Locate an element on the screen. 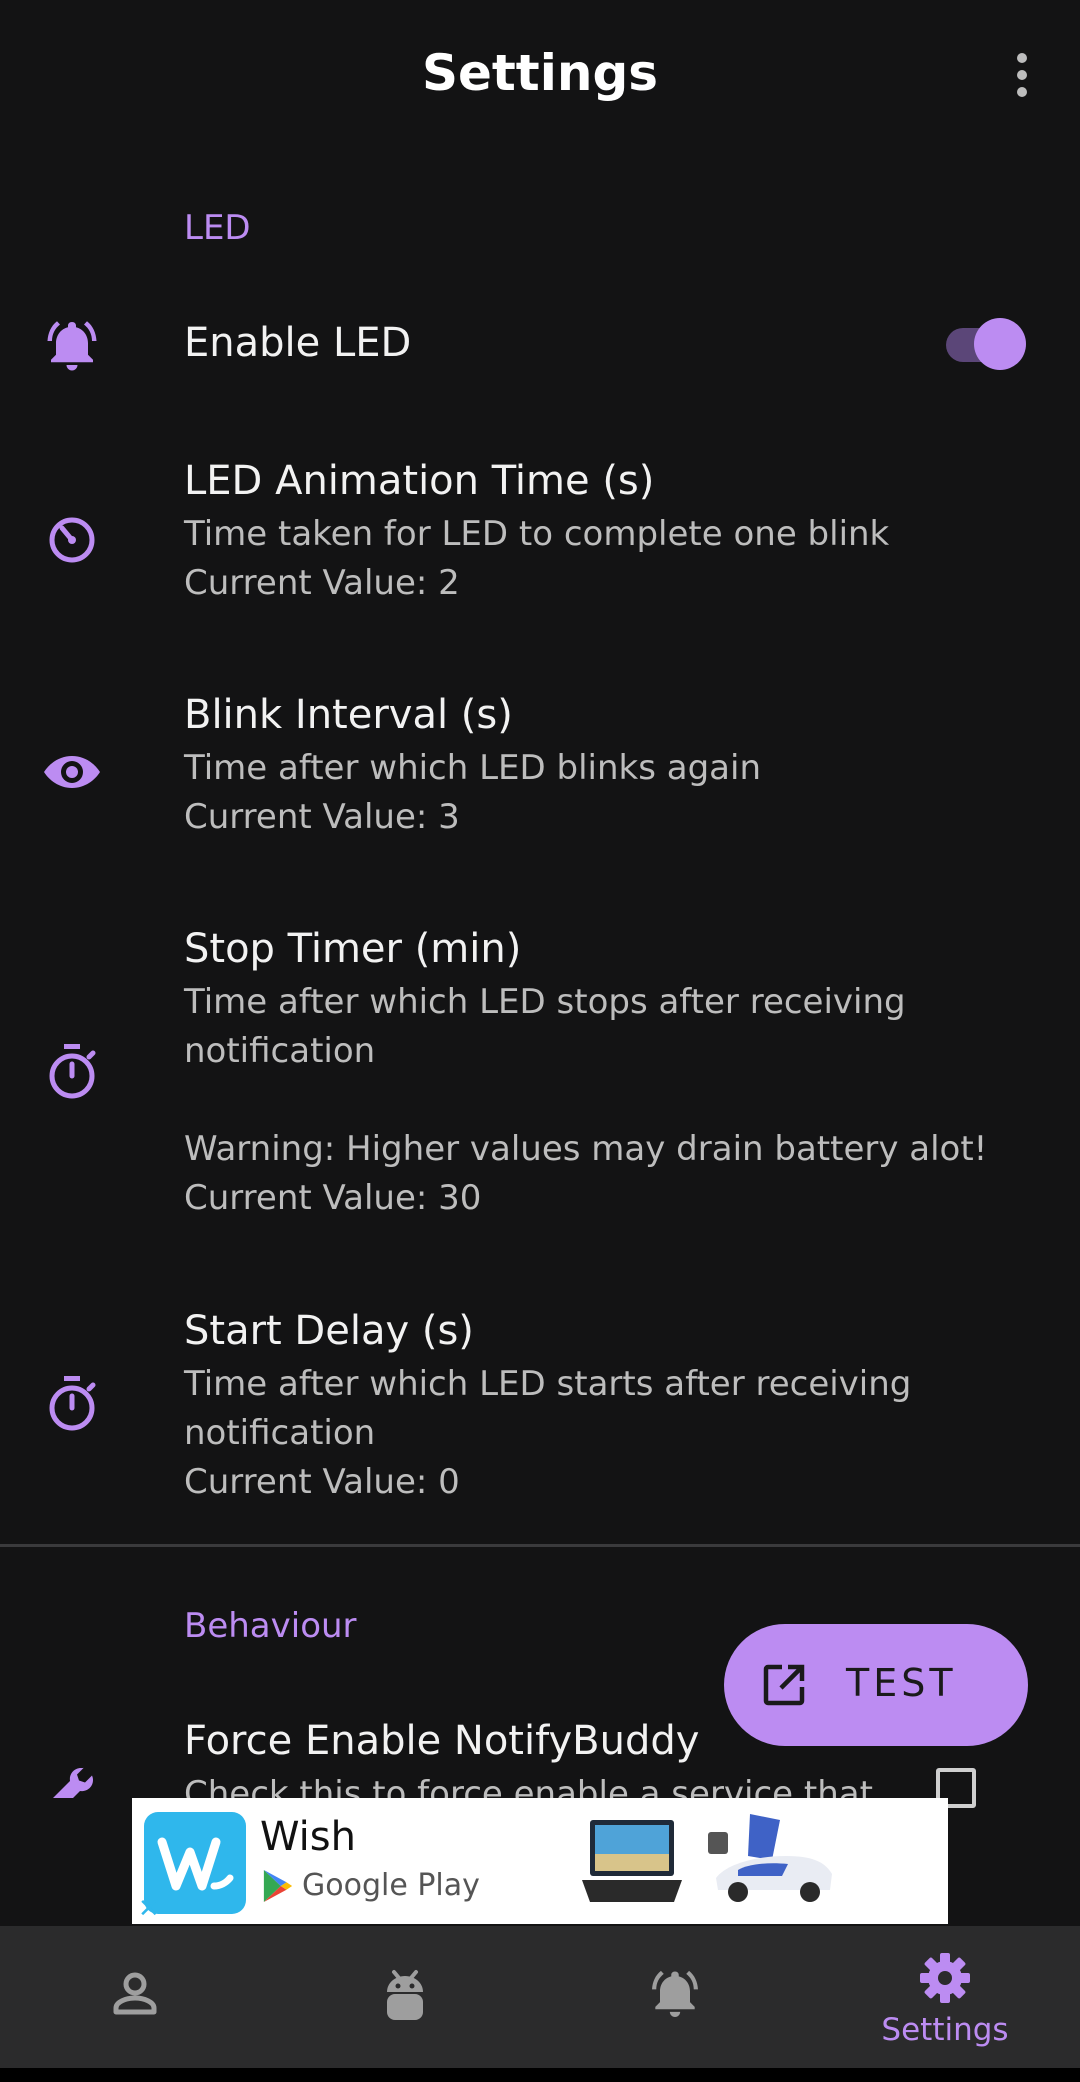 The image size is (1080, 2082). laptop-image is located at coordinates (632, 1862).